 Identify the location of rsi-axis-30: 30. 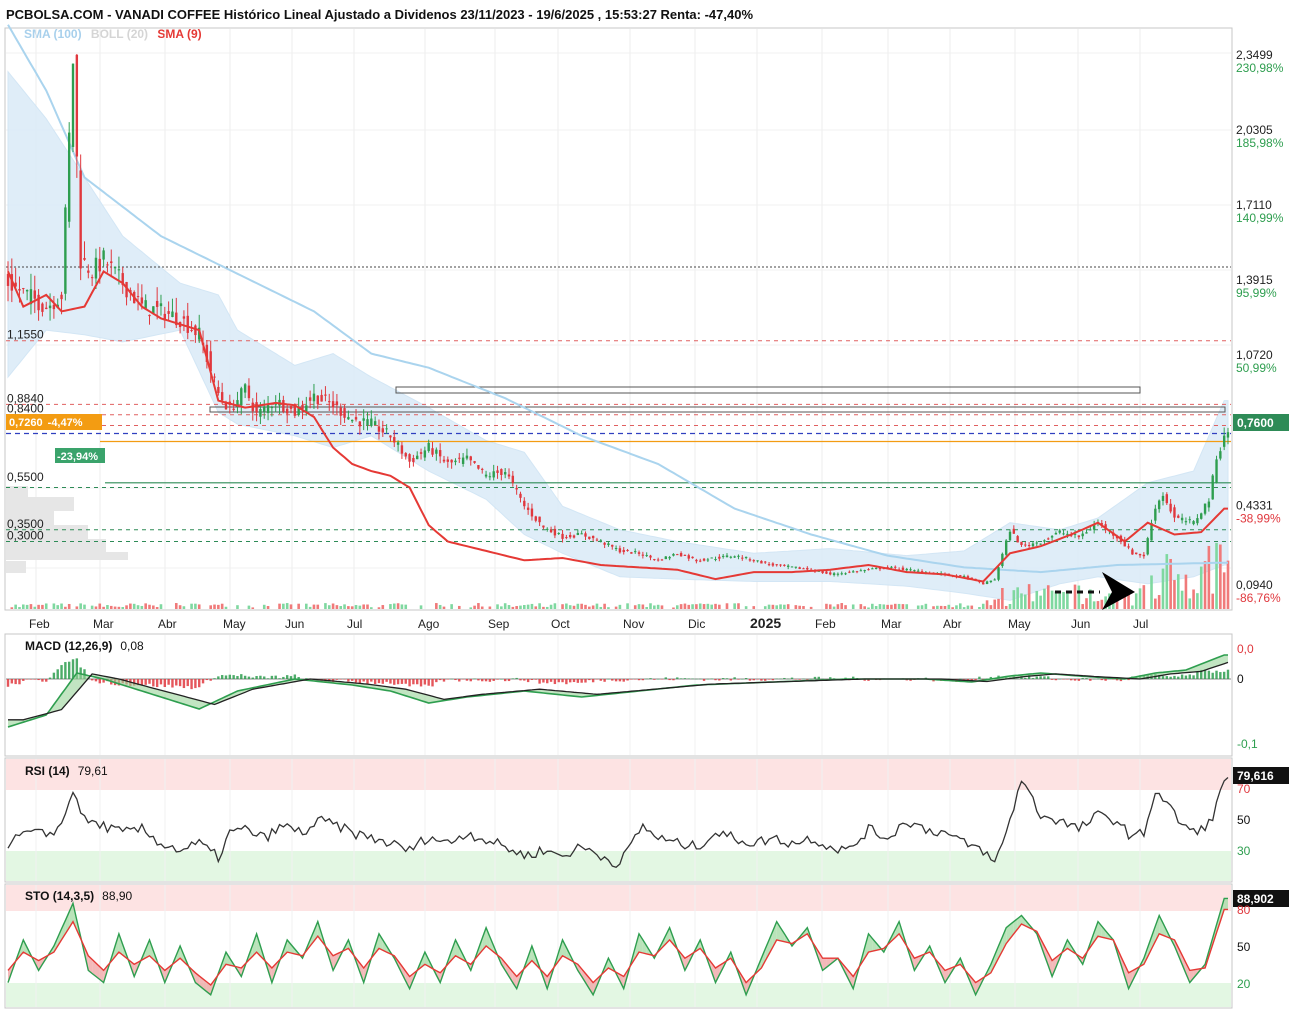
(1244, 851).